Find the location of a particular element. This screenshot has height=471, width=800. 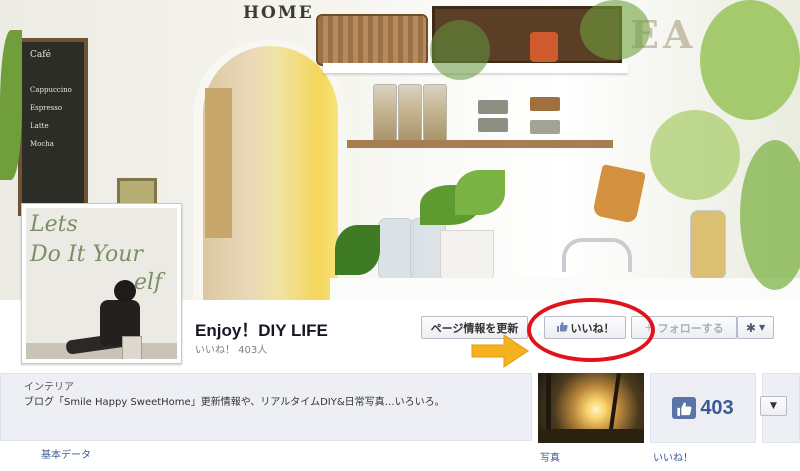

red-jar is located at coordinates (544, 47).